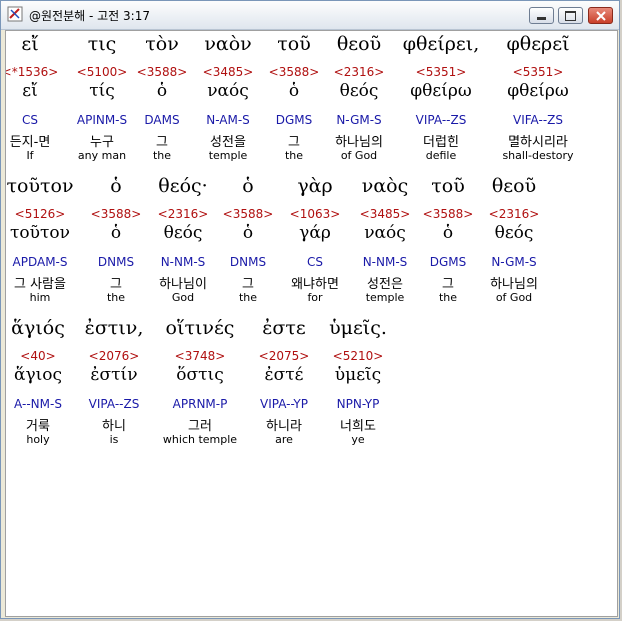 This screenshot has height=621, width=622. Describe the element at coordinates (183, 186) in the screenshot. I see `greek-word: θεός·` at that location.